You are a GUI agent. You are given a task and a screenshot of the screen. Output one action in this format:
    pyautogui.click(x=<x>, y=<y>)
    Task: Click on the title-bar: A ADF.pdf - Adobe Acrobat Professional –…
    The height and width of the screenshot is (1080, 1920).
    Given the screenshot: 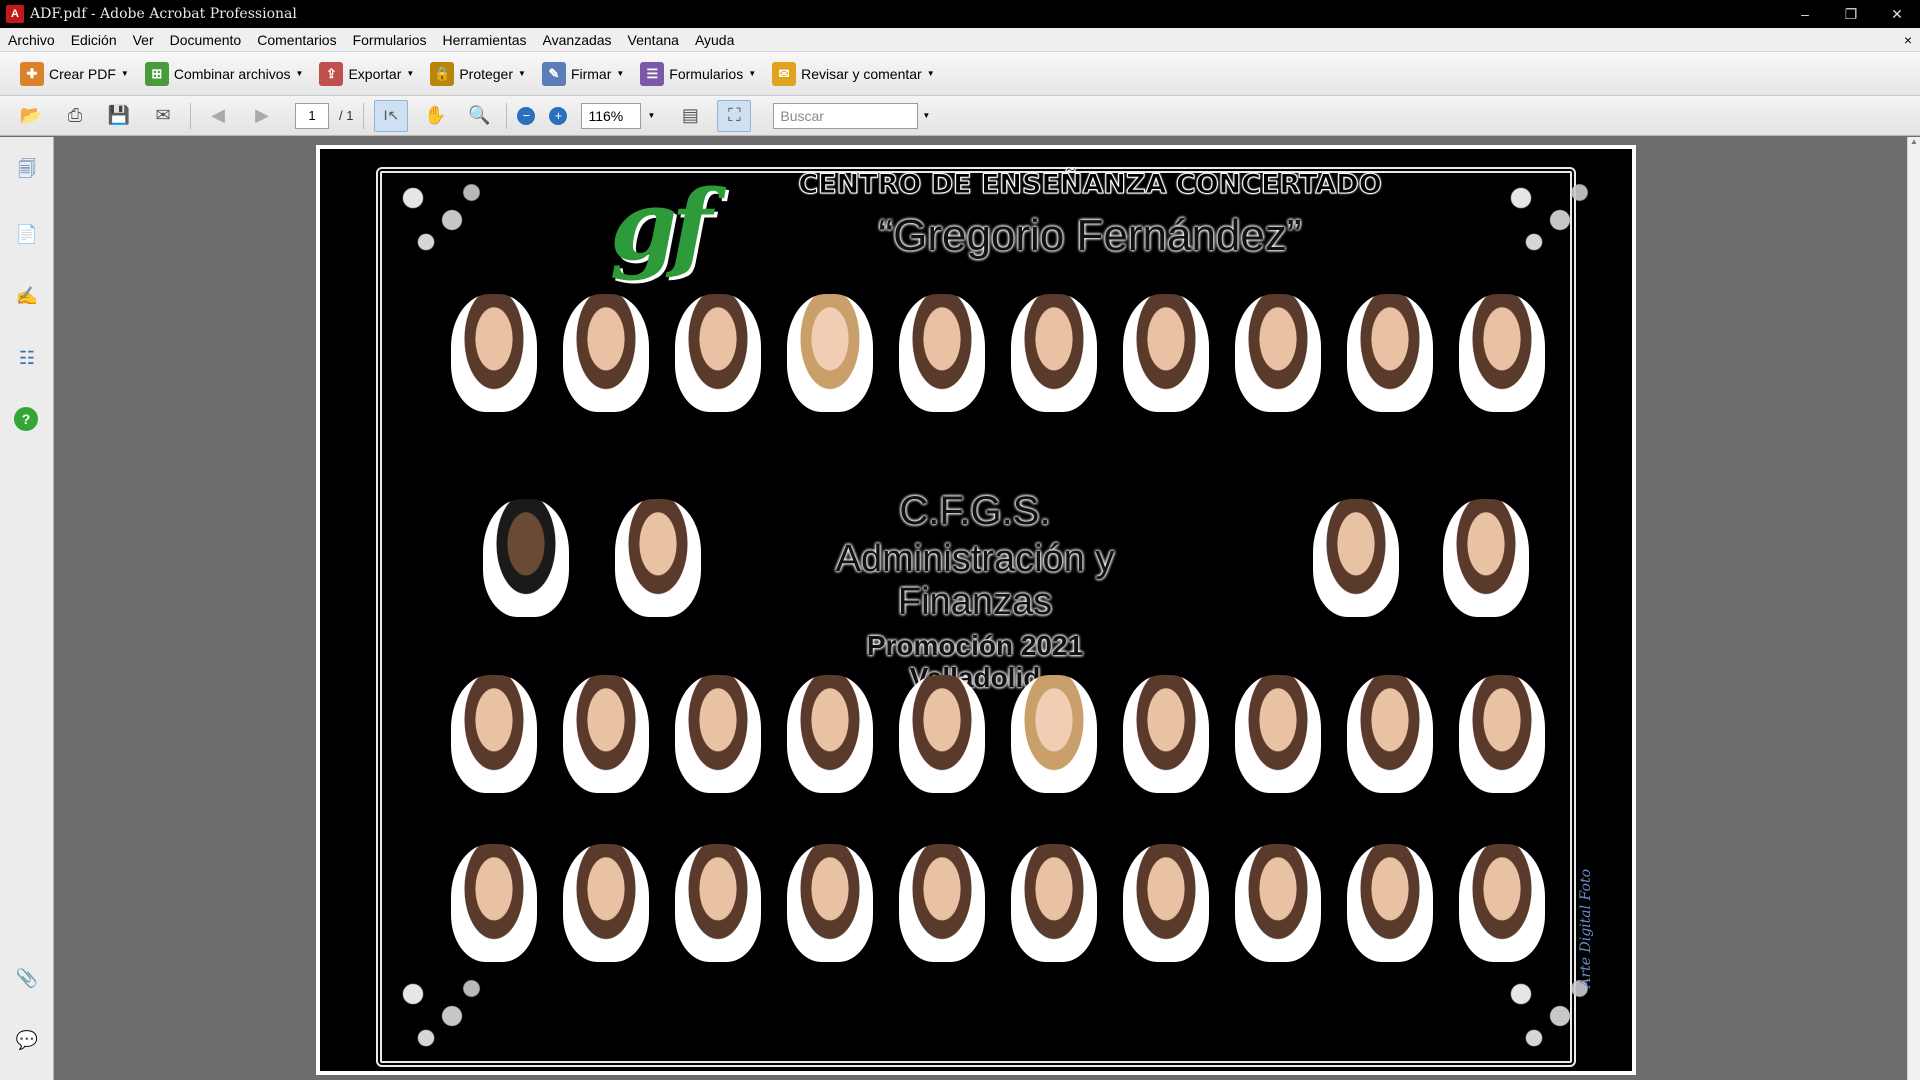 What is the action you would take?
    pyautogui.click(x=960, y=14)
    